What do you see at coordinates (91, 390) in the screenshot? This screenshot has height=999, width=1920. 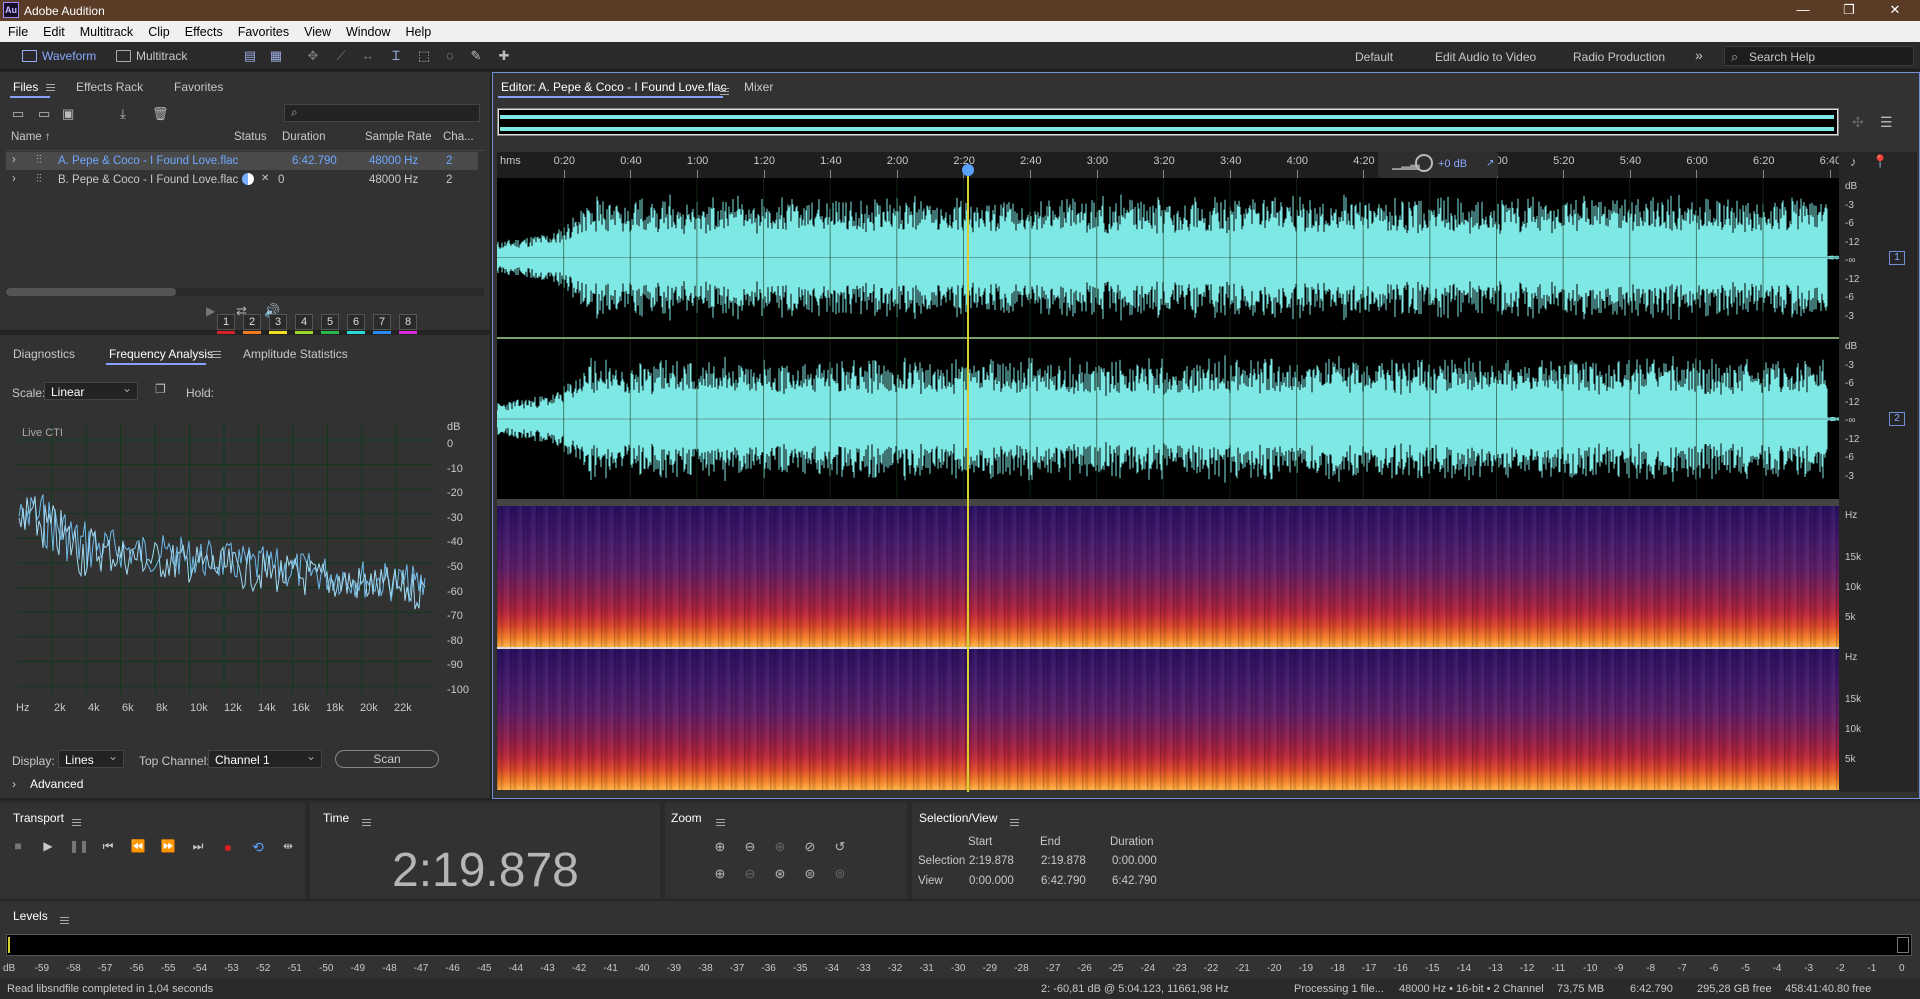 I see `scale-dropdown: Linear` at bounding box center [91, 390].